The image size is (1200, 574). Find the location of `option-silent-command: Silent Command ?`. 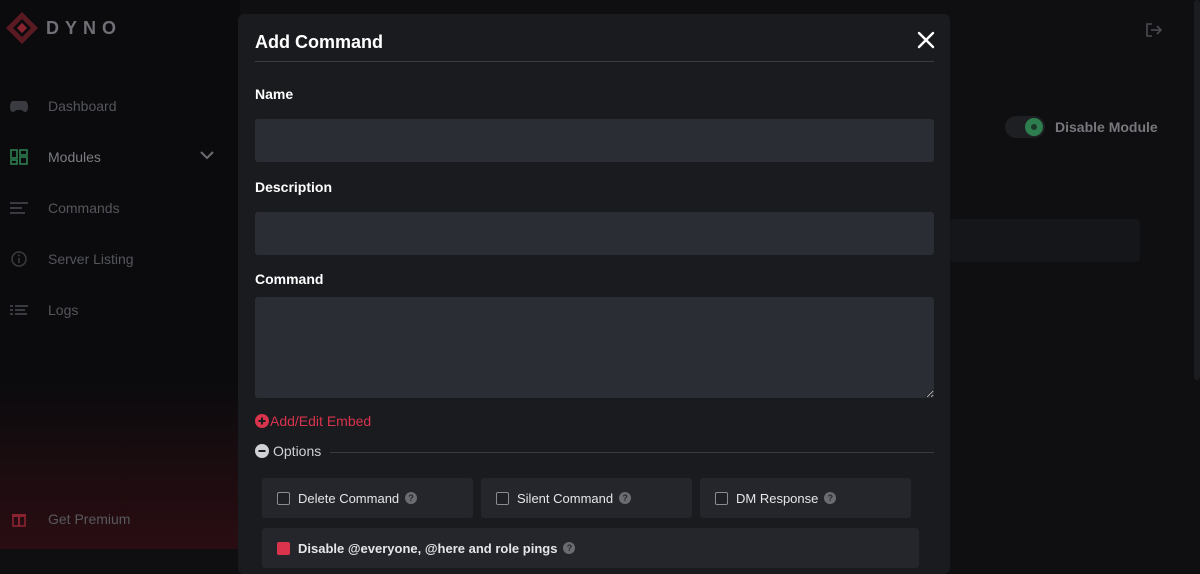

option-silent-command: Silent Command ? is located at coordinates (586, 498).